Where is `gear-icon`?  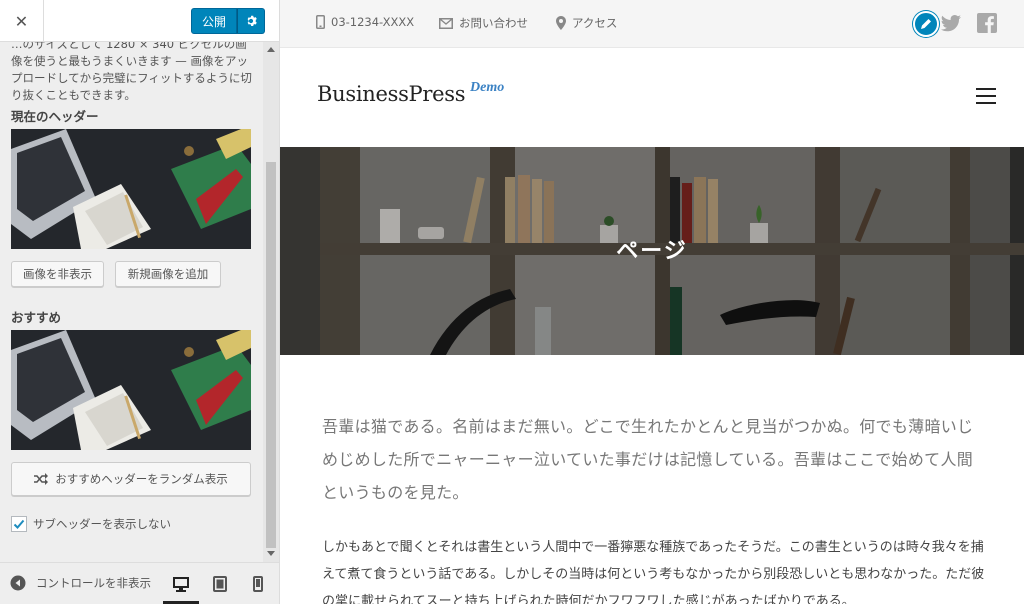
gear-icon is located at coordinates (252, 20).